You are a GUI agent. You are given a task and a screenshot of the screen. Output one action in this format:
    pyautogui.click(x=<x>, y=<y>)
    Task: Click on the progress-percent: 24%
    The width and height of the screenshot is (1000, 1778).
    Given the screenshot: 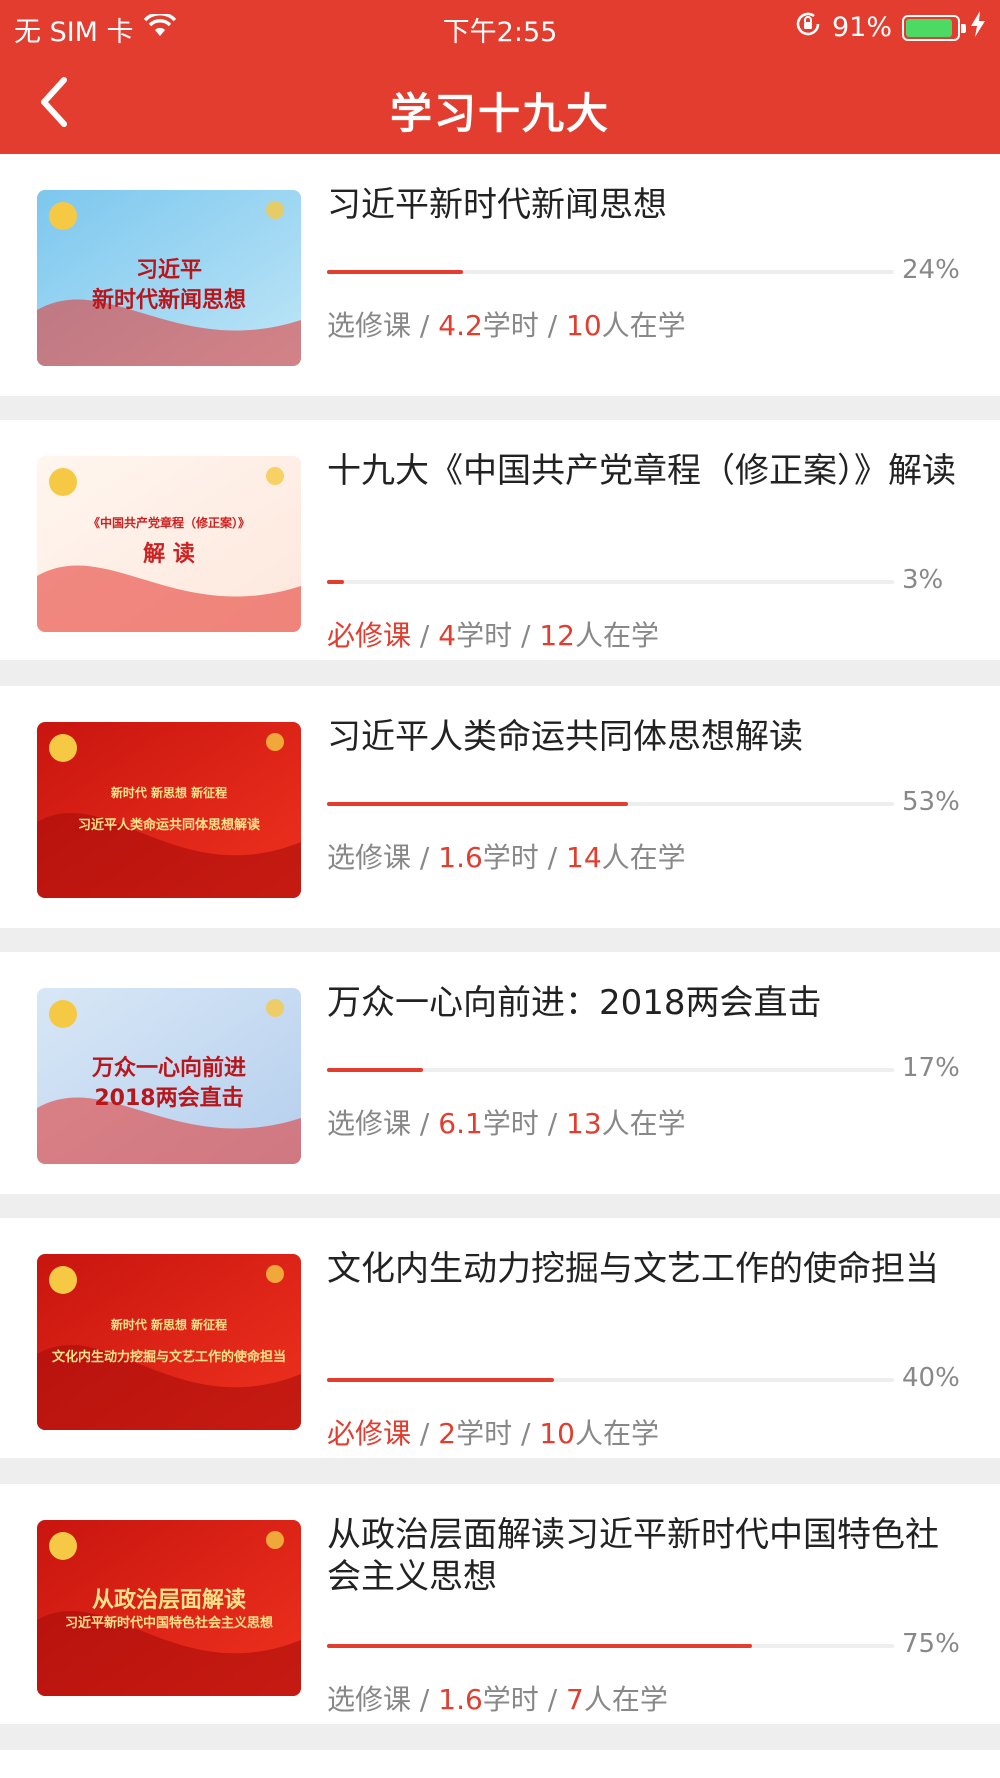 What is the action you would take?
    pyautogui.click(x=931, y=270)
    